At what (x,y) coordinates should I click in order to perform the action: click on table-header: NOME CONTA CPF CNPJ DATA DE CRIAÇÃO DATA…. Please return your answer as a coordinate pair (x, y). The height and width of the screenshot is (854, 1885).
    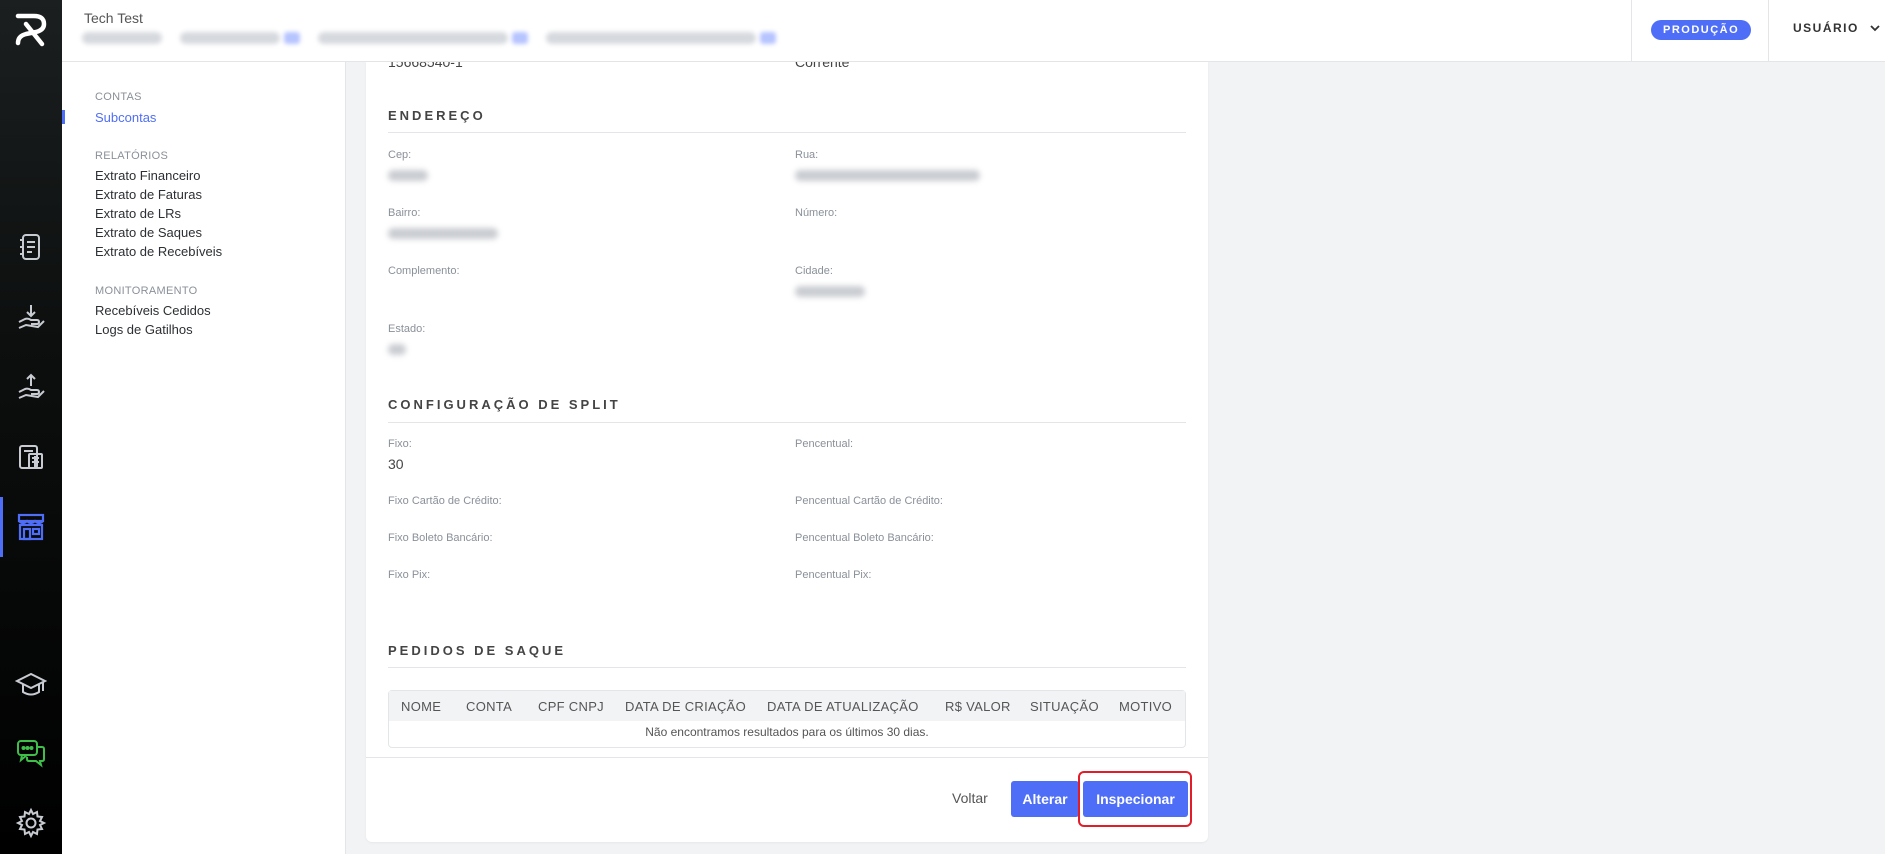
    Looking at the image, I should click on (787, 706).